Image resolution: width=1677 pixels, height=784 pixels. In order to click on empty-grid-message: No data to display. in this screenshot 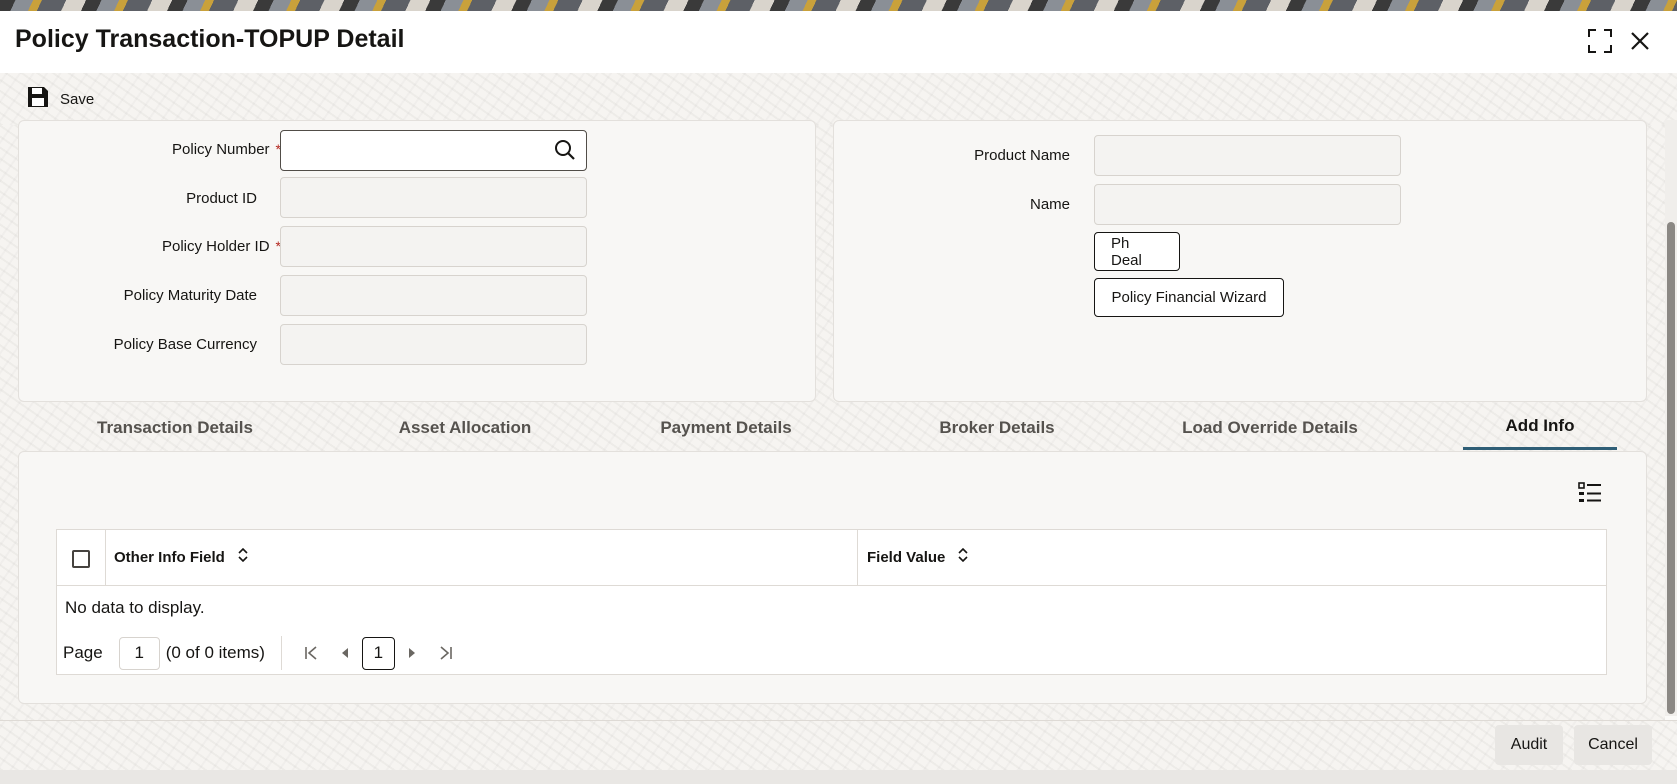, I will do `click(135, 607)`.